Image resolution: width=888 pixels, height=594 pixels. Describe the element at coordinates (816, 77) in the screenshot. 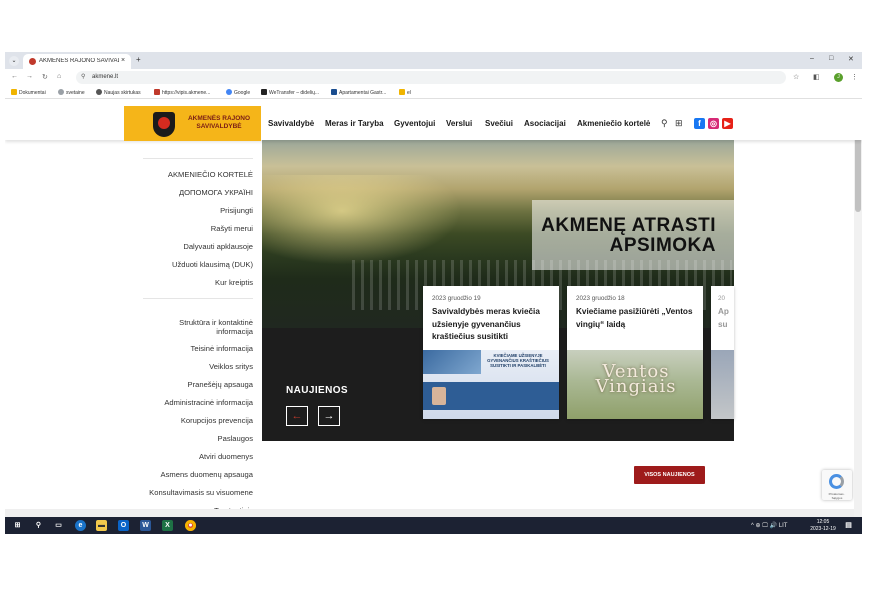

I see `side-panel-icon: ◧` at that location.